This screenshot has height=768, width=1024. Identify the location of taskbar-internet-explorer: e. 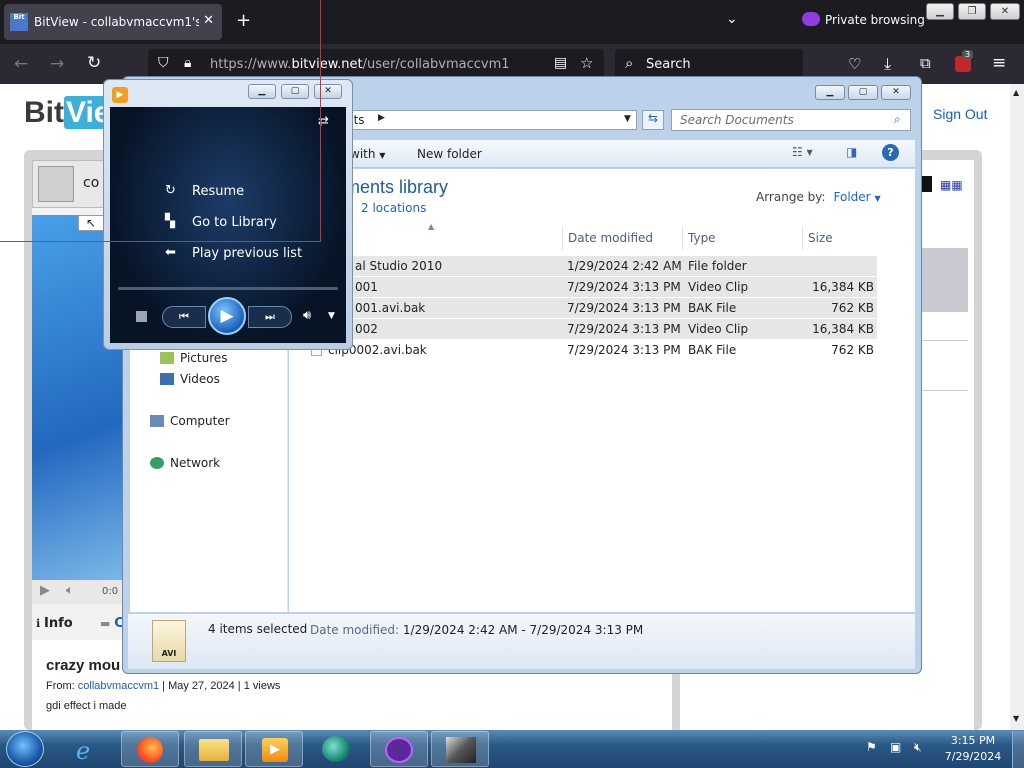
(89, 749).